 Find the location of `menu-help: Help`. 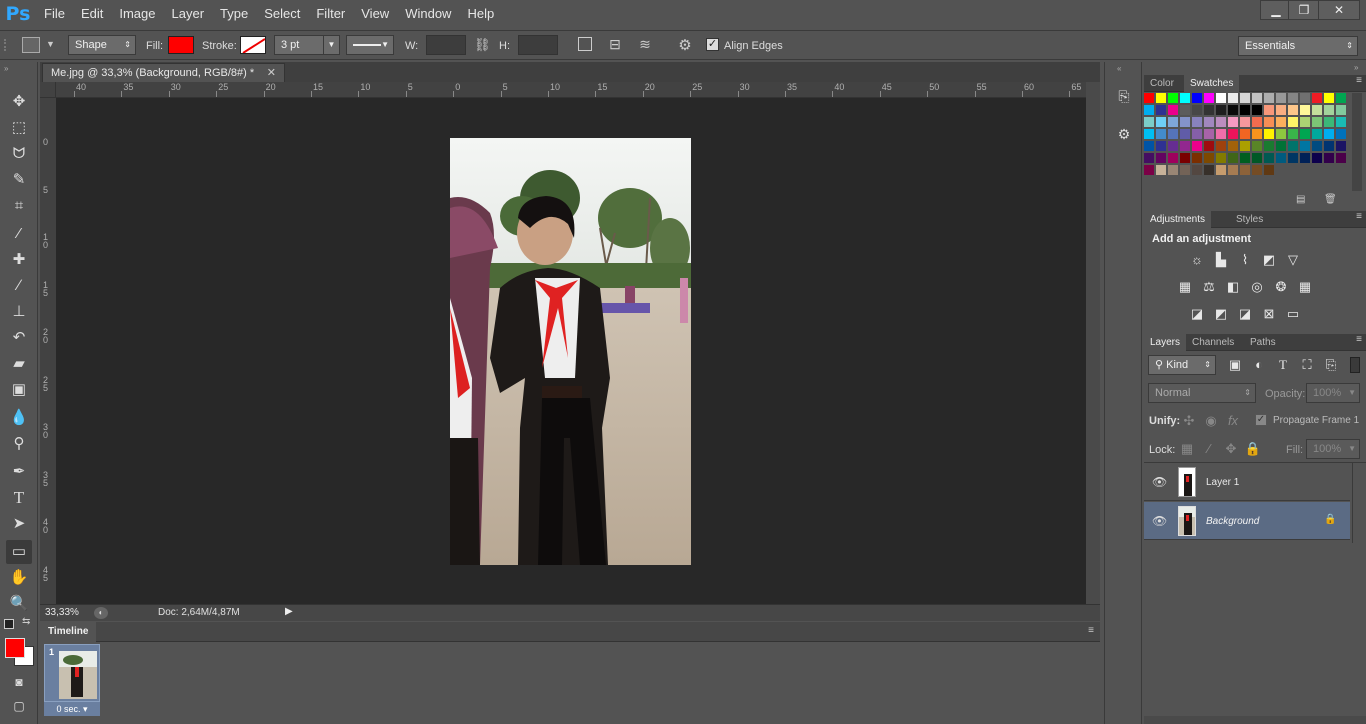

menu-help: Help is located at coordinates (480, 14).